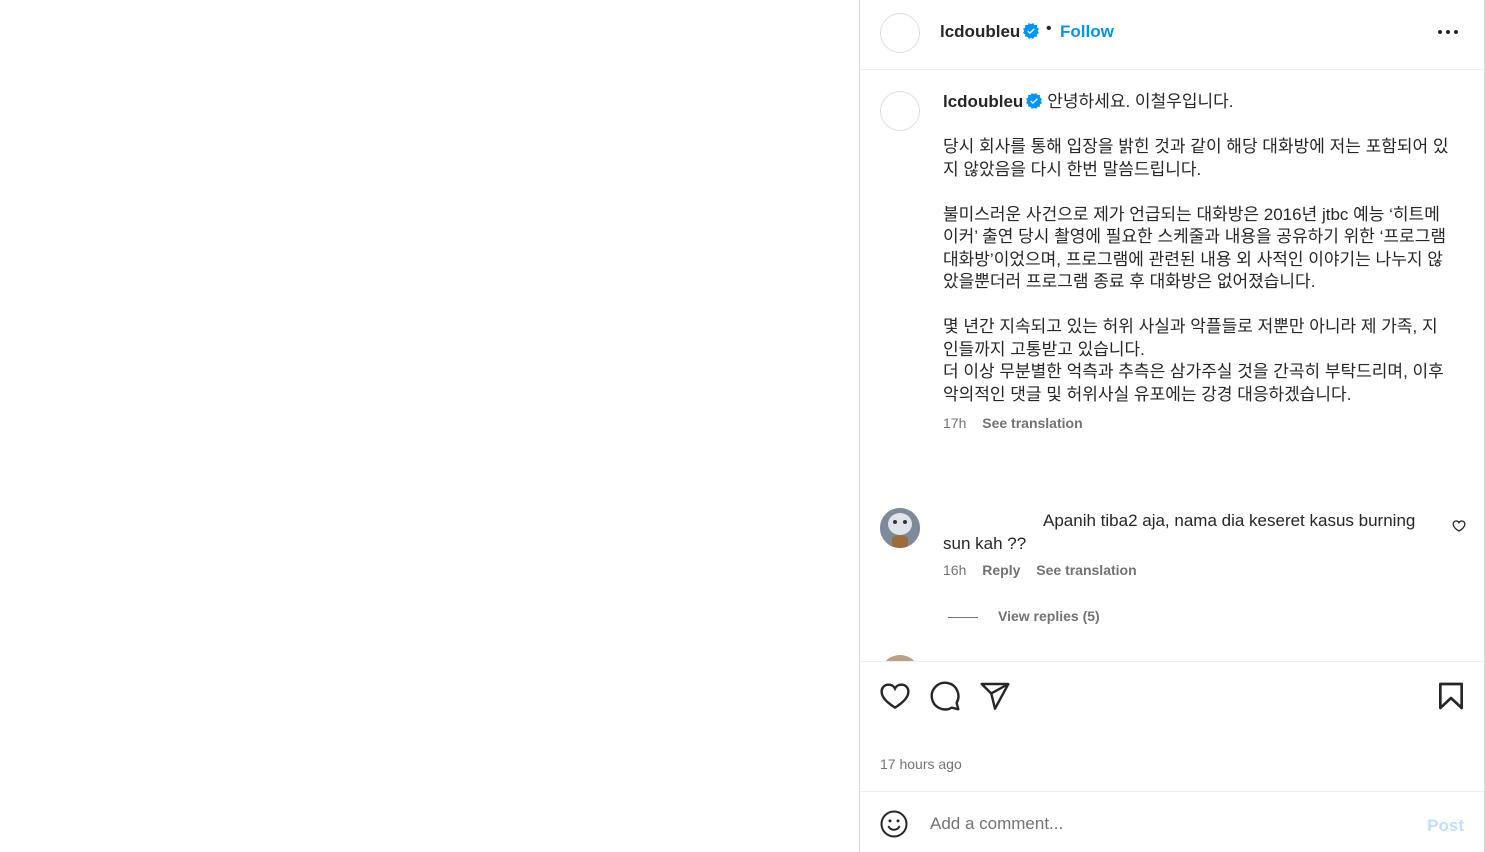 The image size is (1485, 852). What do you see at coordinates (921, 764) in the screenshot?
I see `post-timestamp: 17 hours ago` at bounding box center [921, 764].